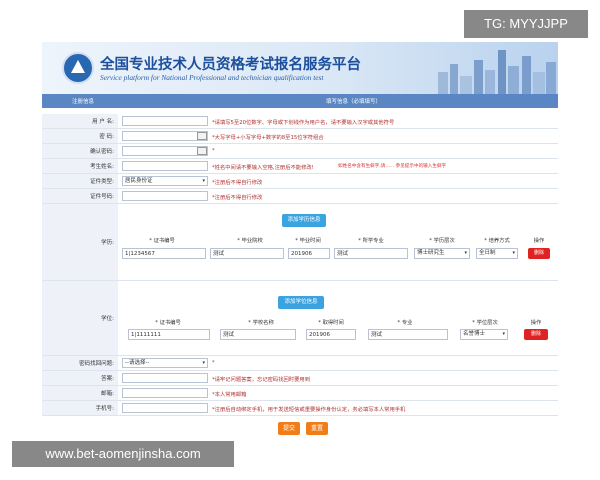  Describe the element at coordinates (371, 253) in the screenshot. I see `education-major-input: 测试` at that location.